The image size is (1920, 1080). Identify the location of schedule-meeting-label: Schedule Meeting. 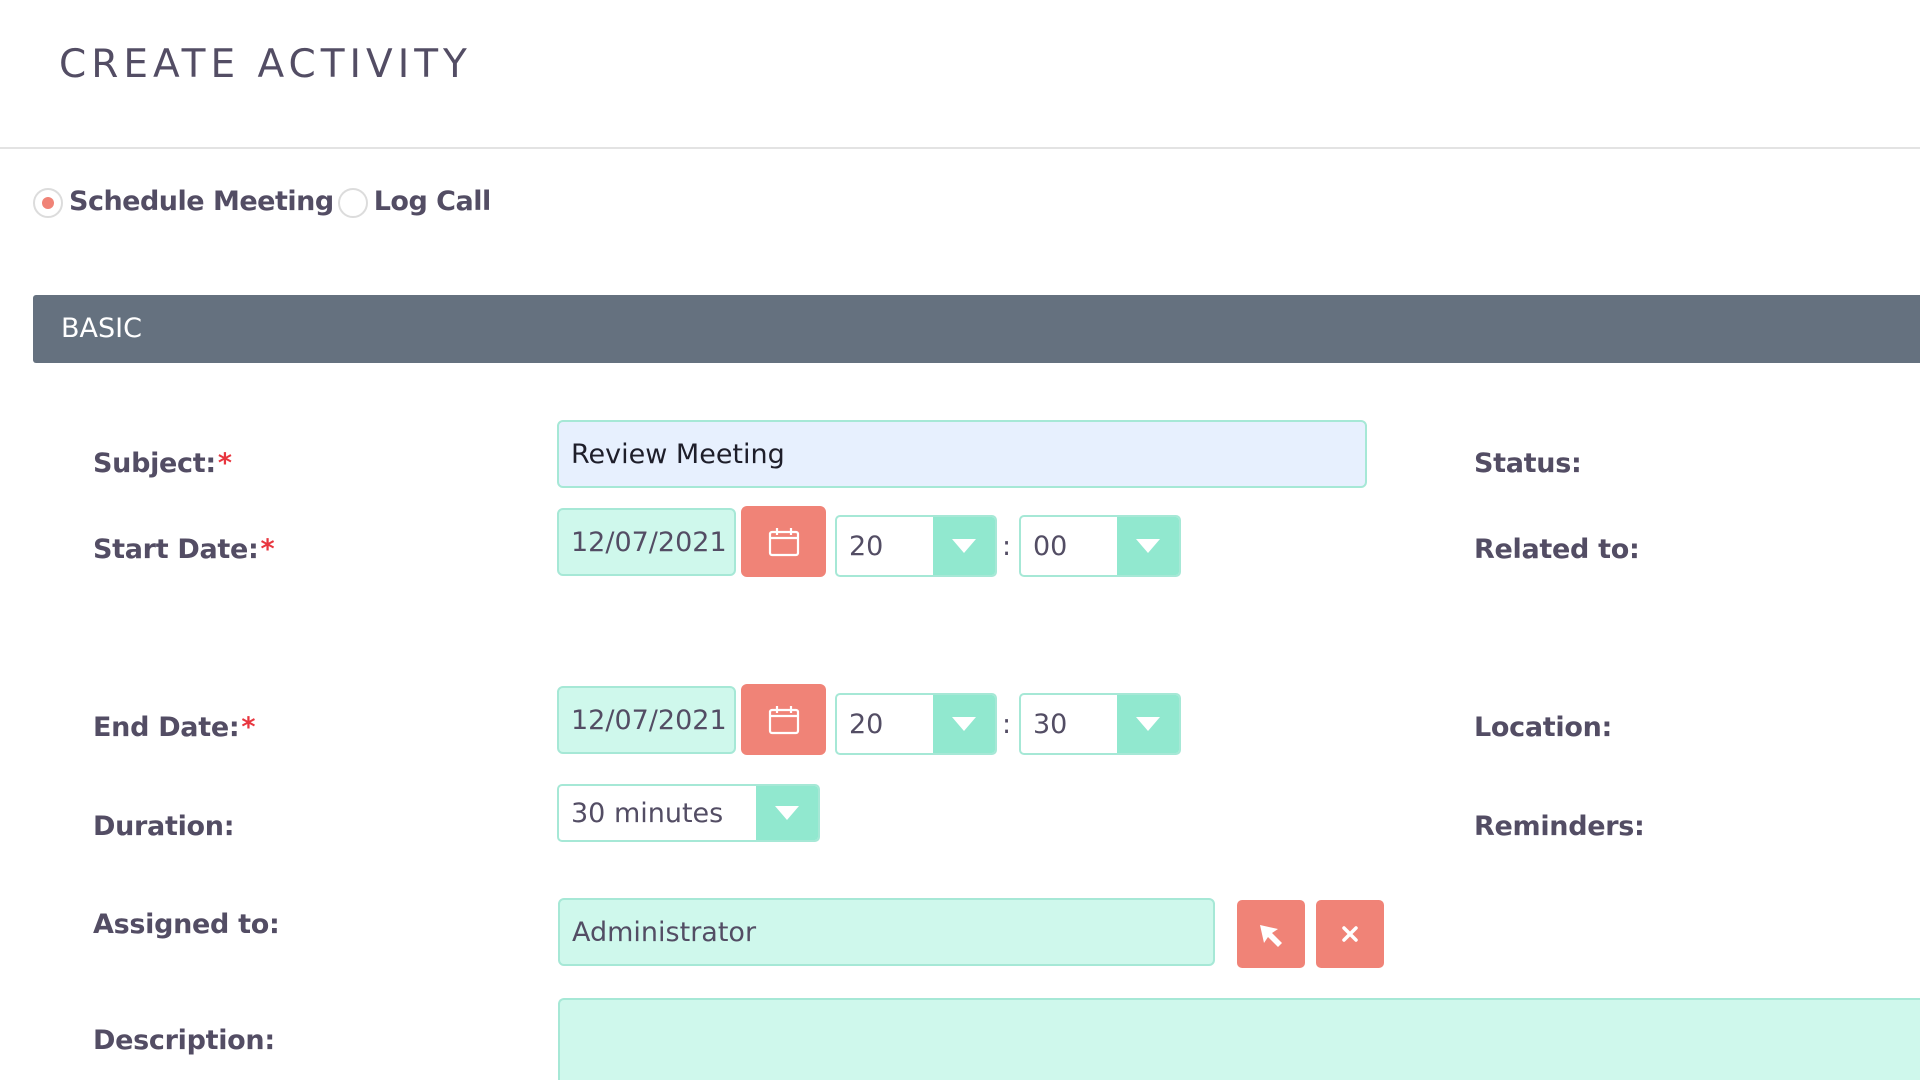
(201, 201).